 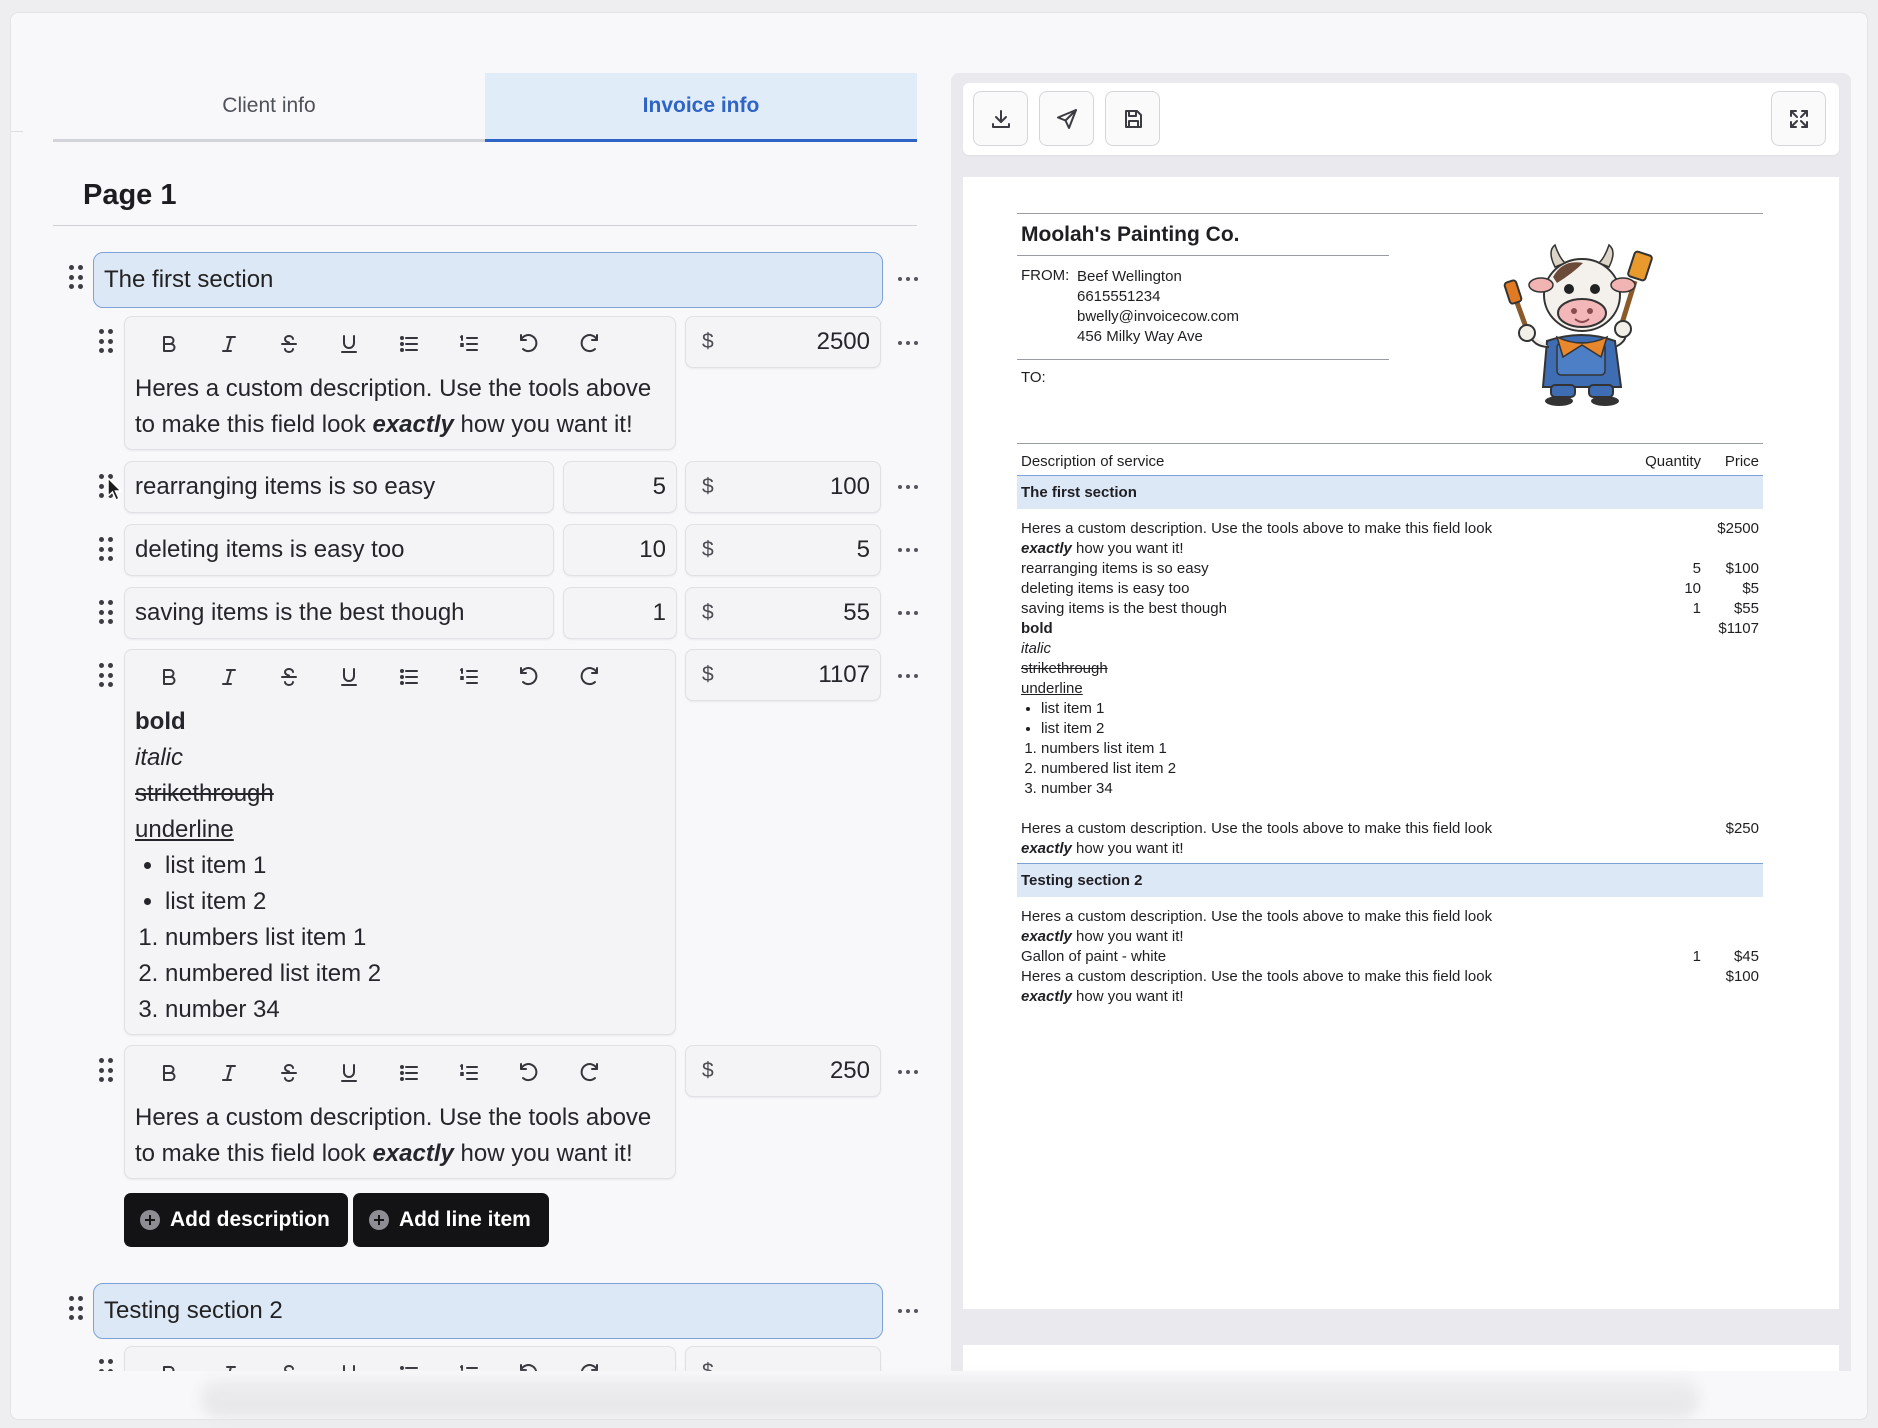 I want to click on price-input: $250, so click(x=783, y=1071).